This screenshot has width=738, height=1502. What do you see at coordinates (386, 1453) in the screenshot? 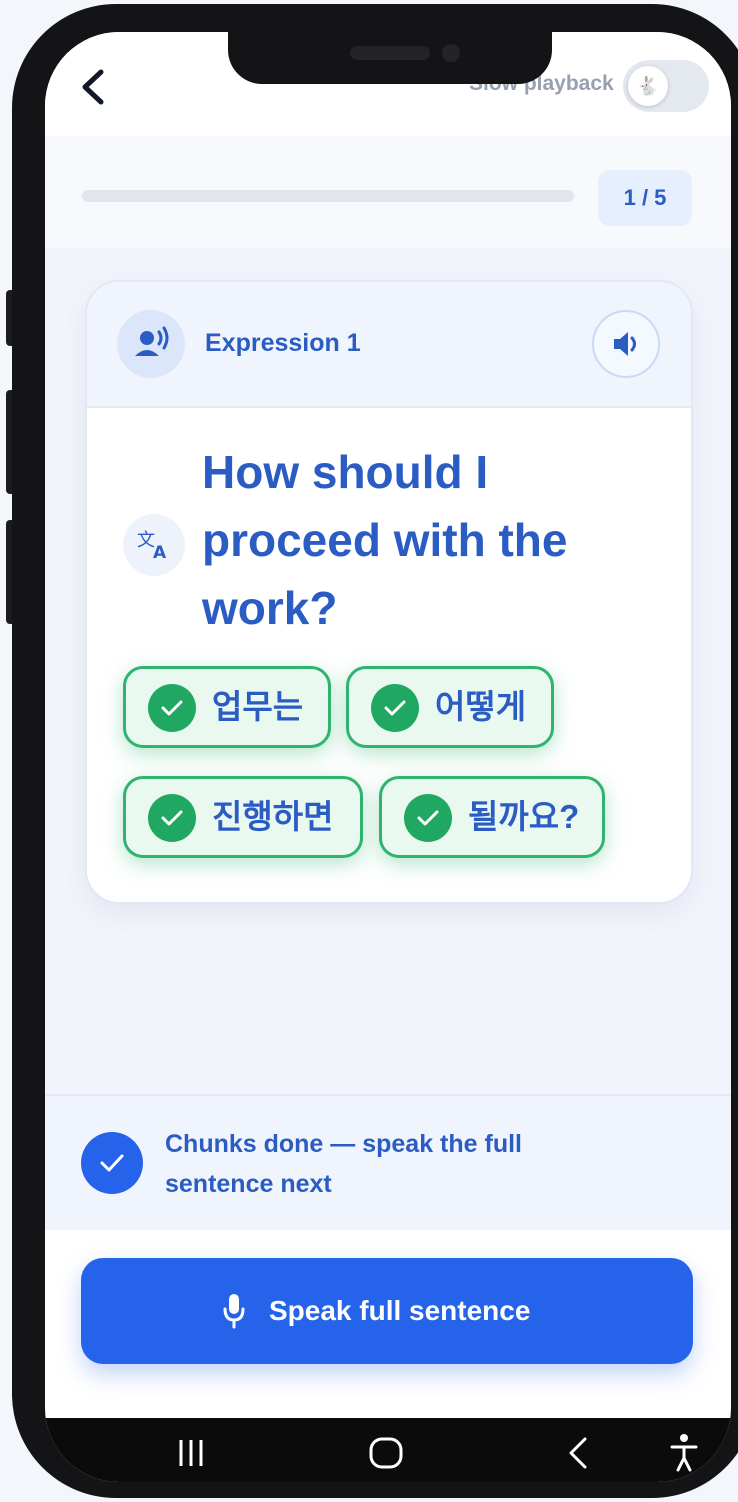
I see `home-icon` at bounding box center [386, 1453].